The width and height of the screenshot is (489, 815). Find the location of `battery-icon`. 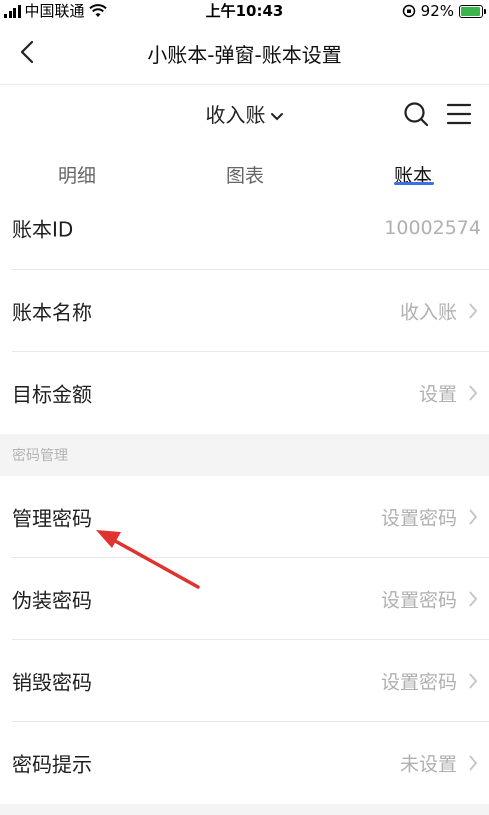

battery-icon is located at coordinates (472, 11).